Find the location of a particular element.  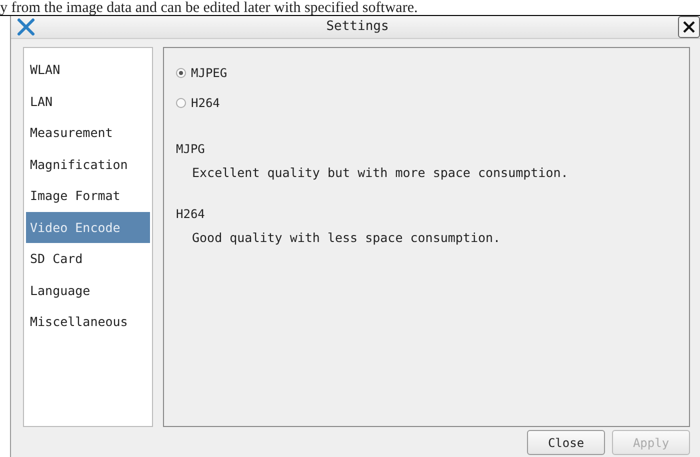

window-title: Settings is located at coordinates (357, 27).